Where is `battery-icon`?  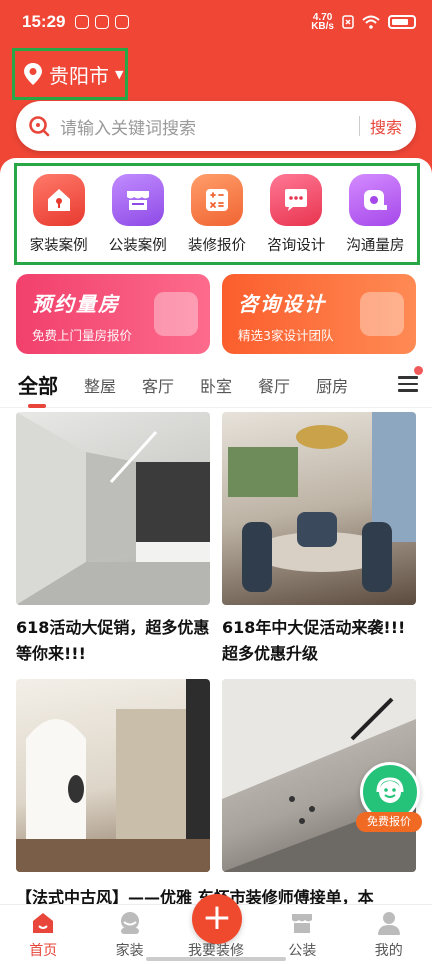
battery-icon is located at coordinates (402, 22).